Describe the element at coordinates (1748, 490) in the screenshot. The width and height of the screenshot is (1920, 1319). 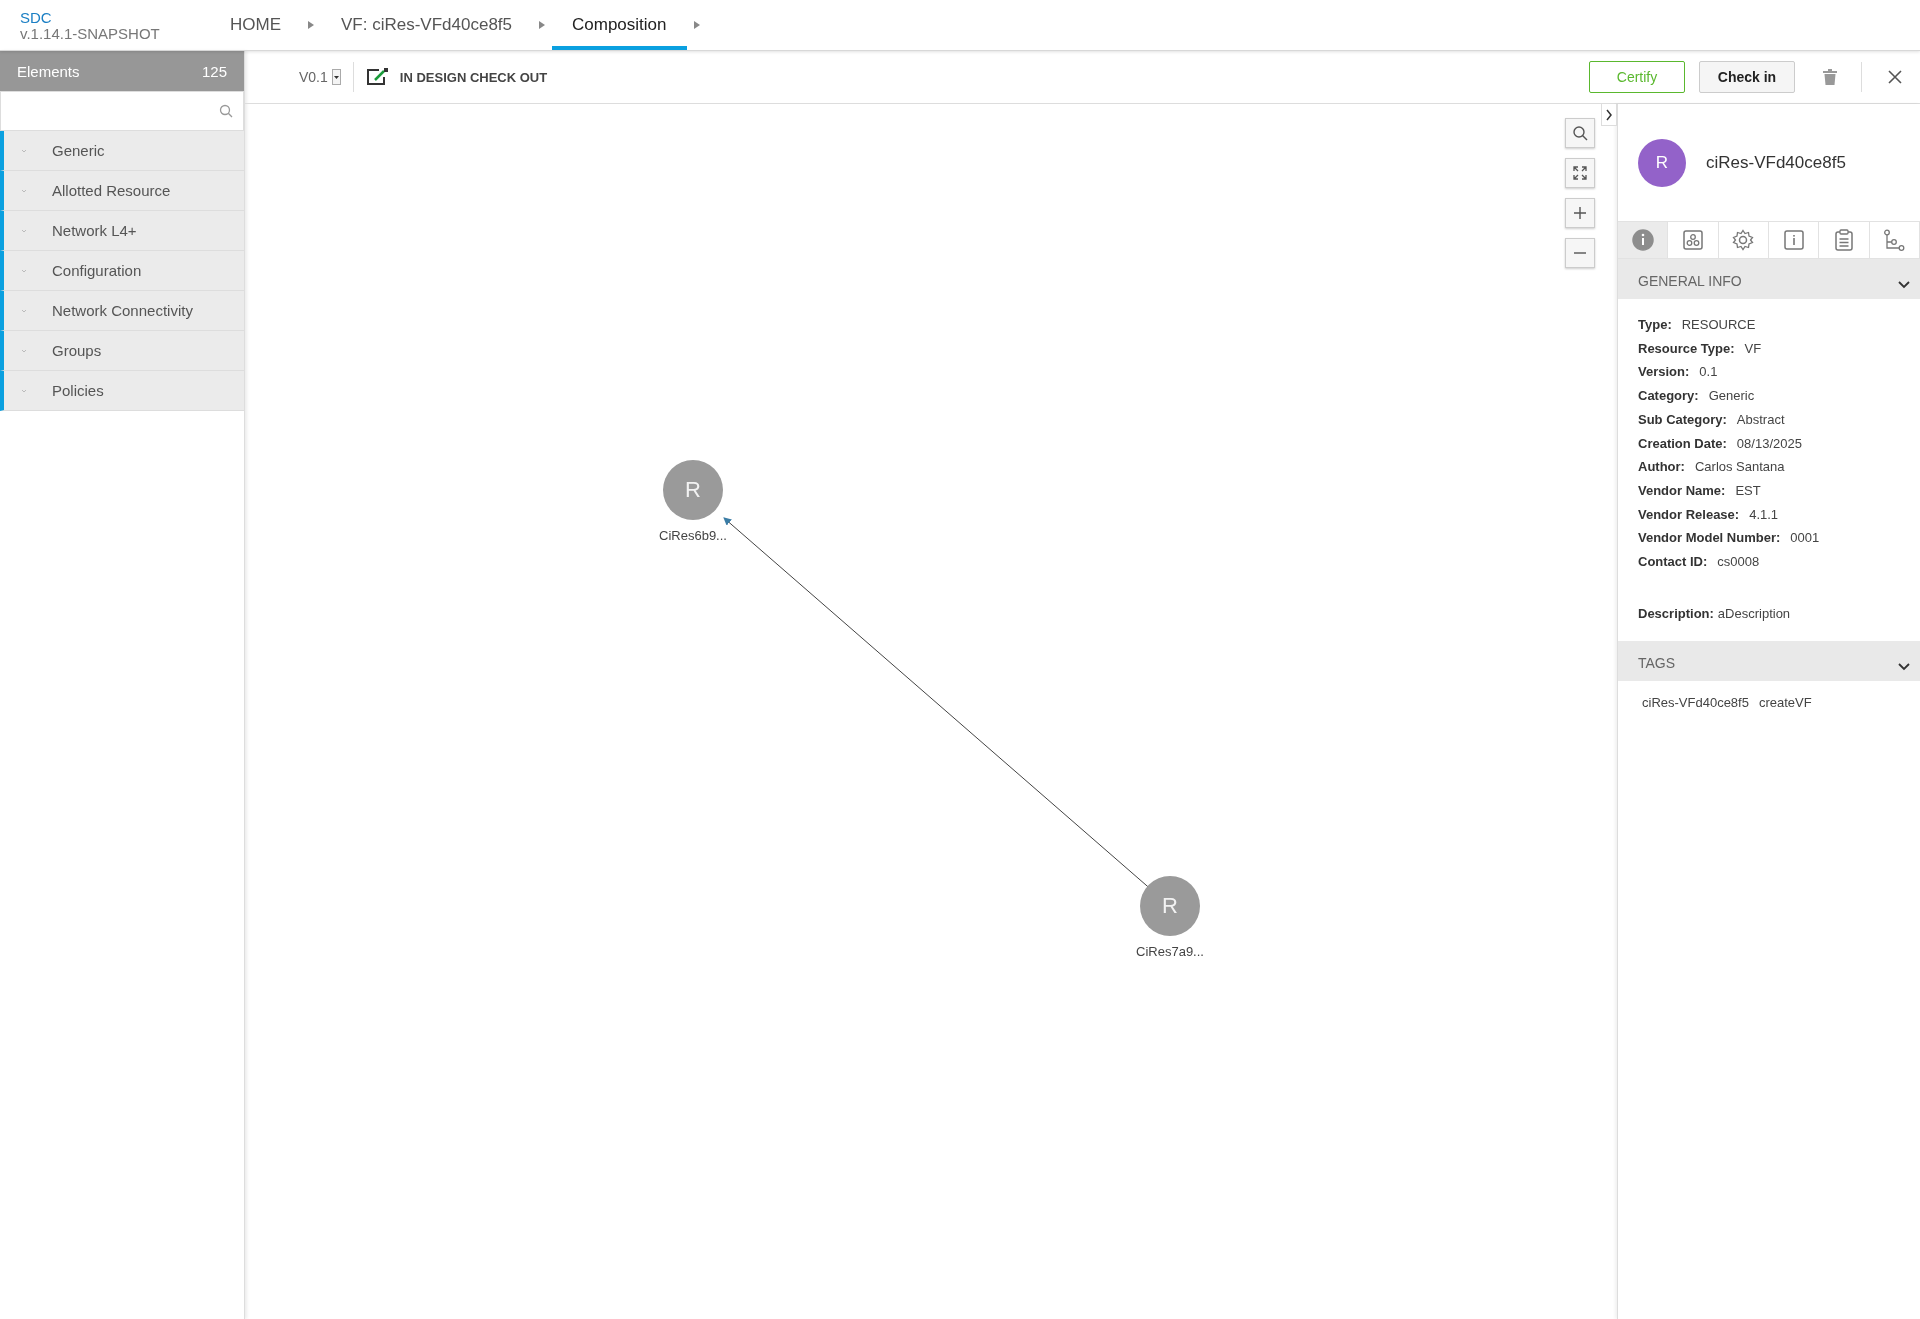
I see `field-value: EST` at that location.